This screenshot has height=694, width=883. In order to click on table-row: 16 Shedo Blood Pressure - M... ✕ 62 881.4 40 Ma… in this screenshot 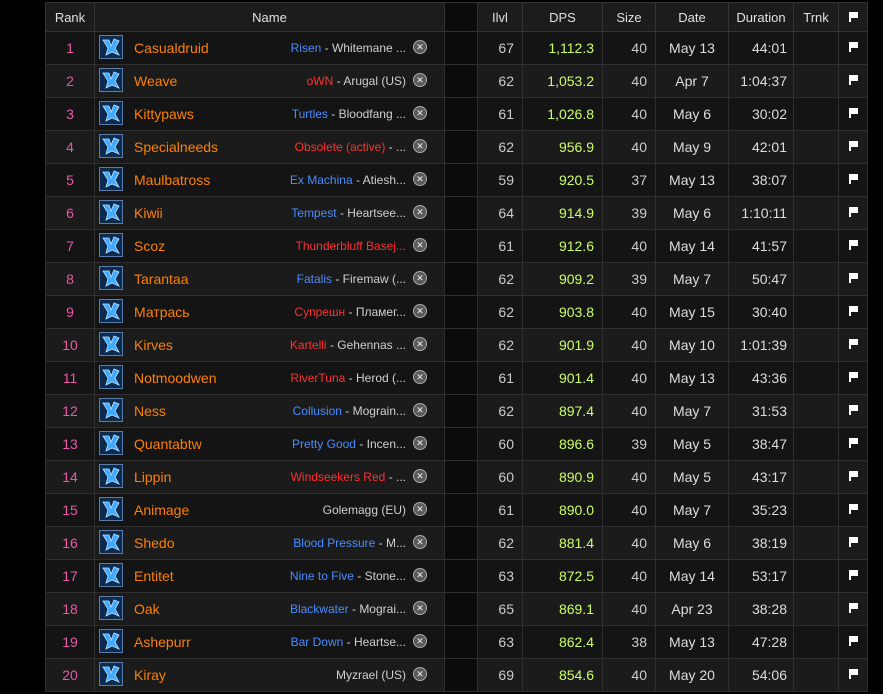, I will do `click(456, 543)`.